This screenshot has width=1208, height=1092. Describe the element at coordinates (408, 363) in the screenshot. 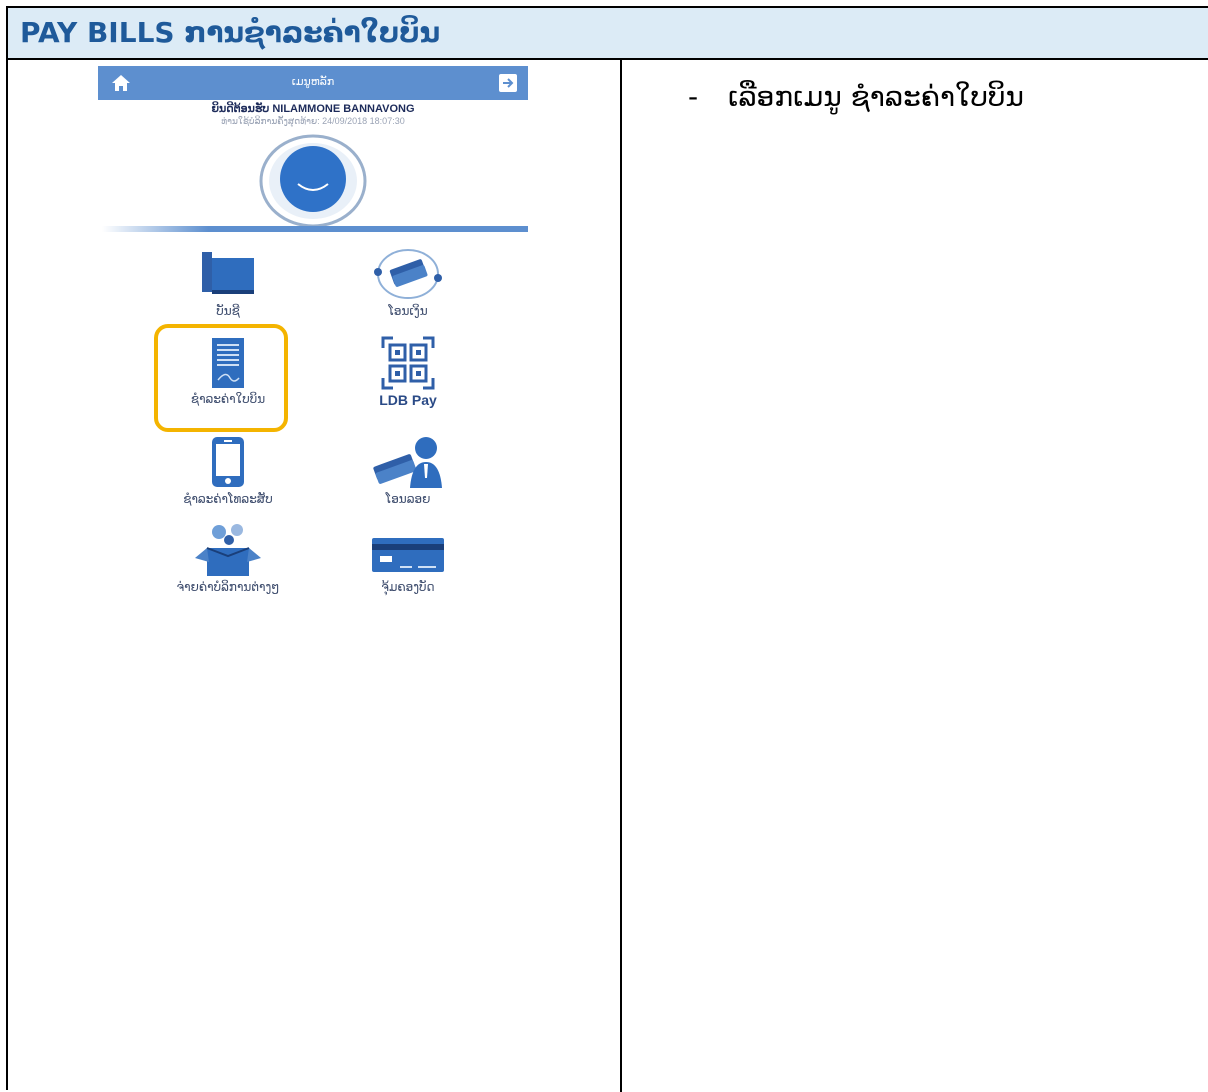

I see `qr-code-icon` at that location.